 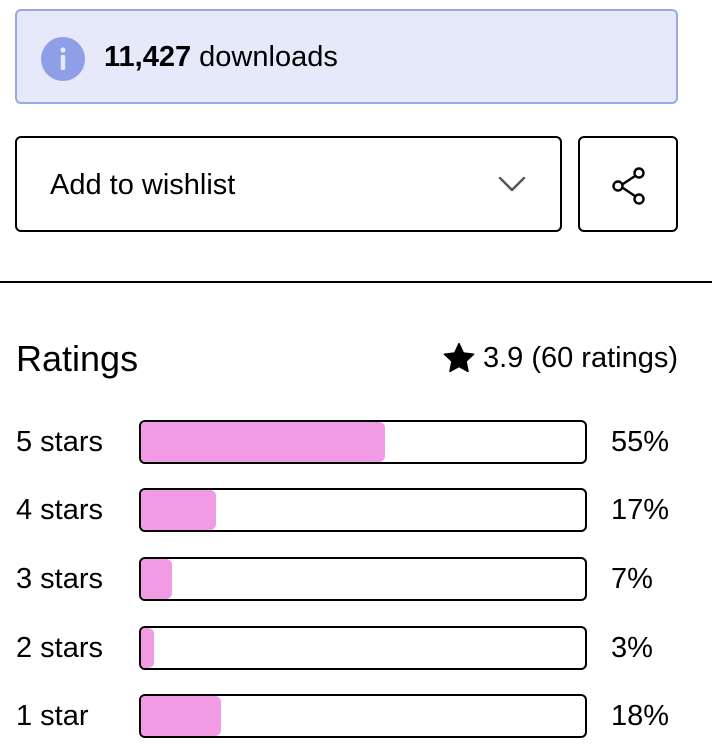 What do you see at coordinates (148, 57) in the screenshot?
I see `downloads-count: 11,427` at bounding box center [148, 57].